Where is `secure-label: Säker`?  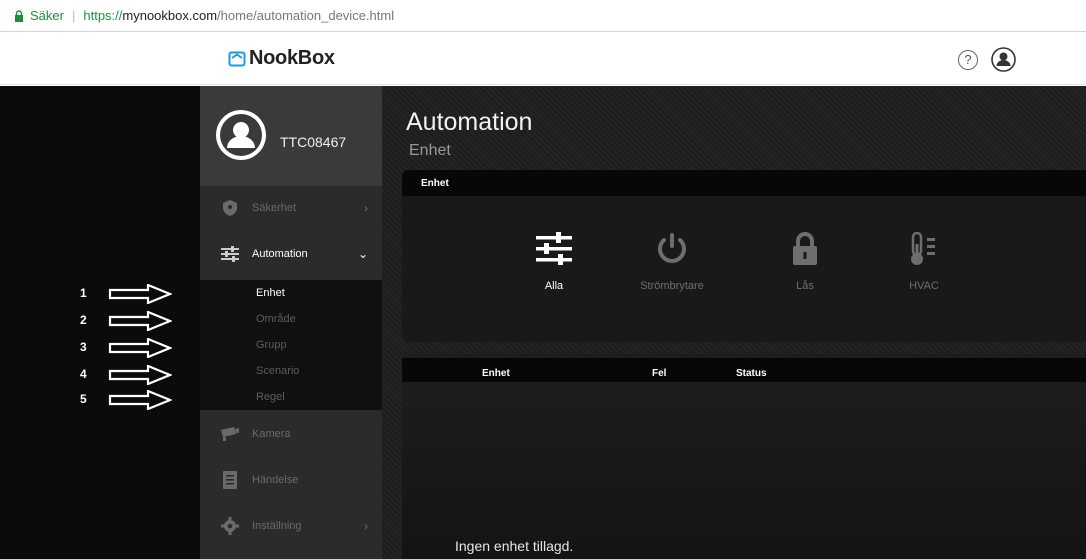
secure-label: Säker is located at coordinates (47, 15).